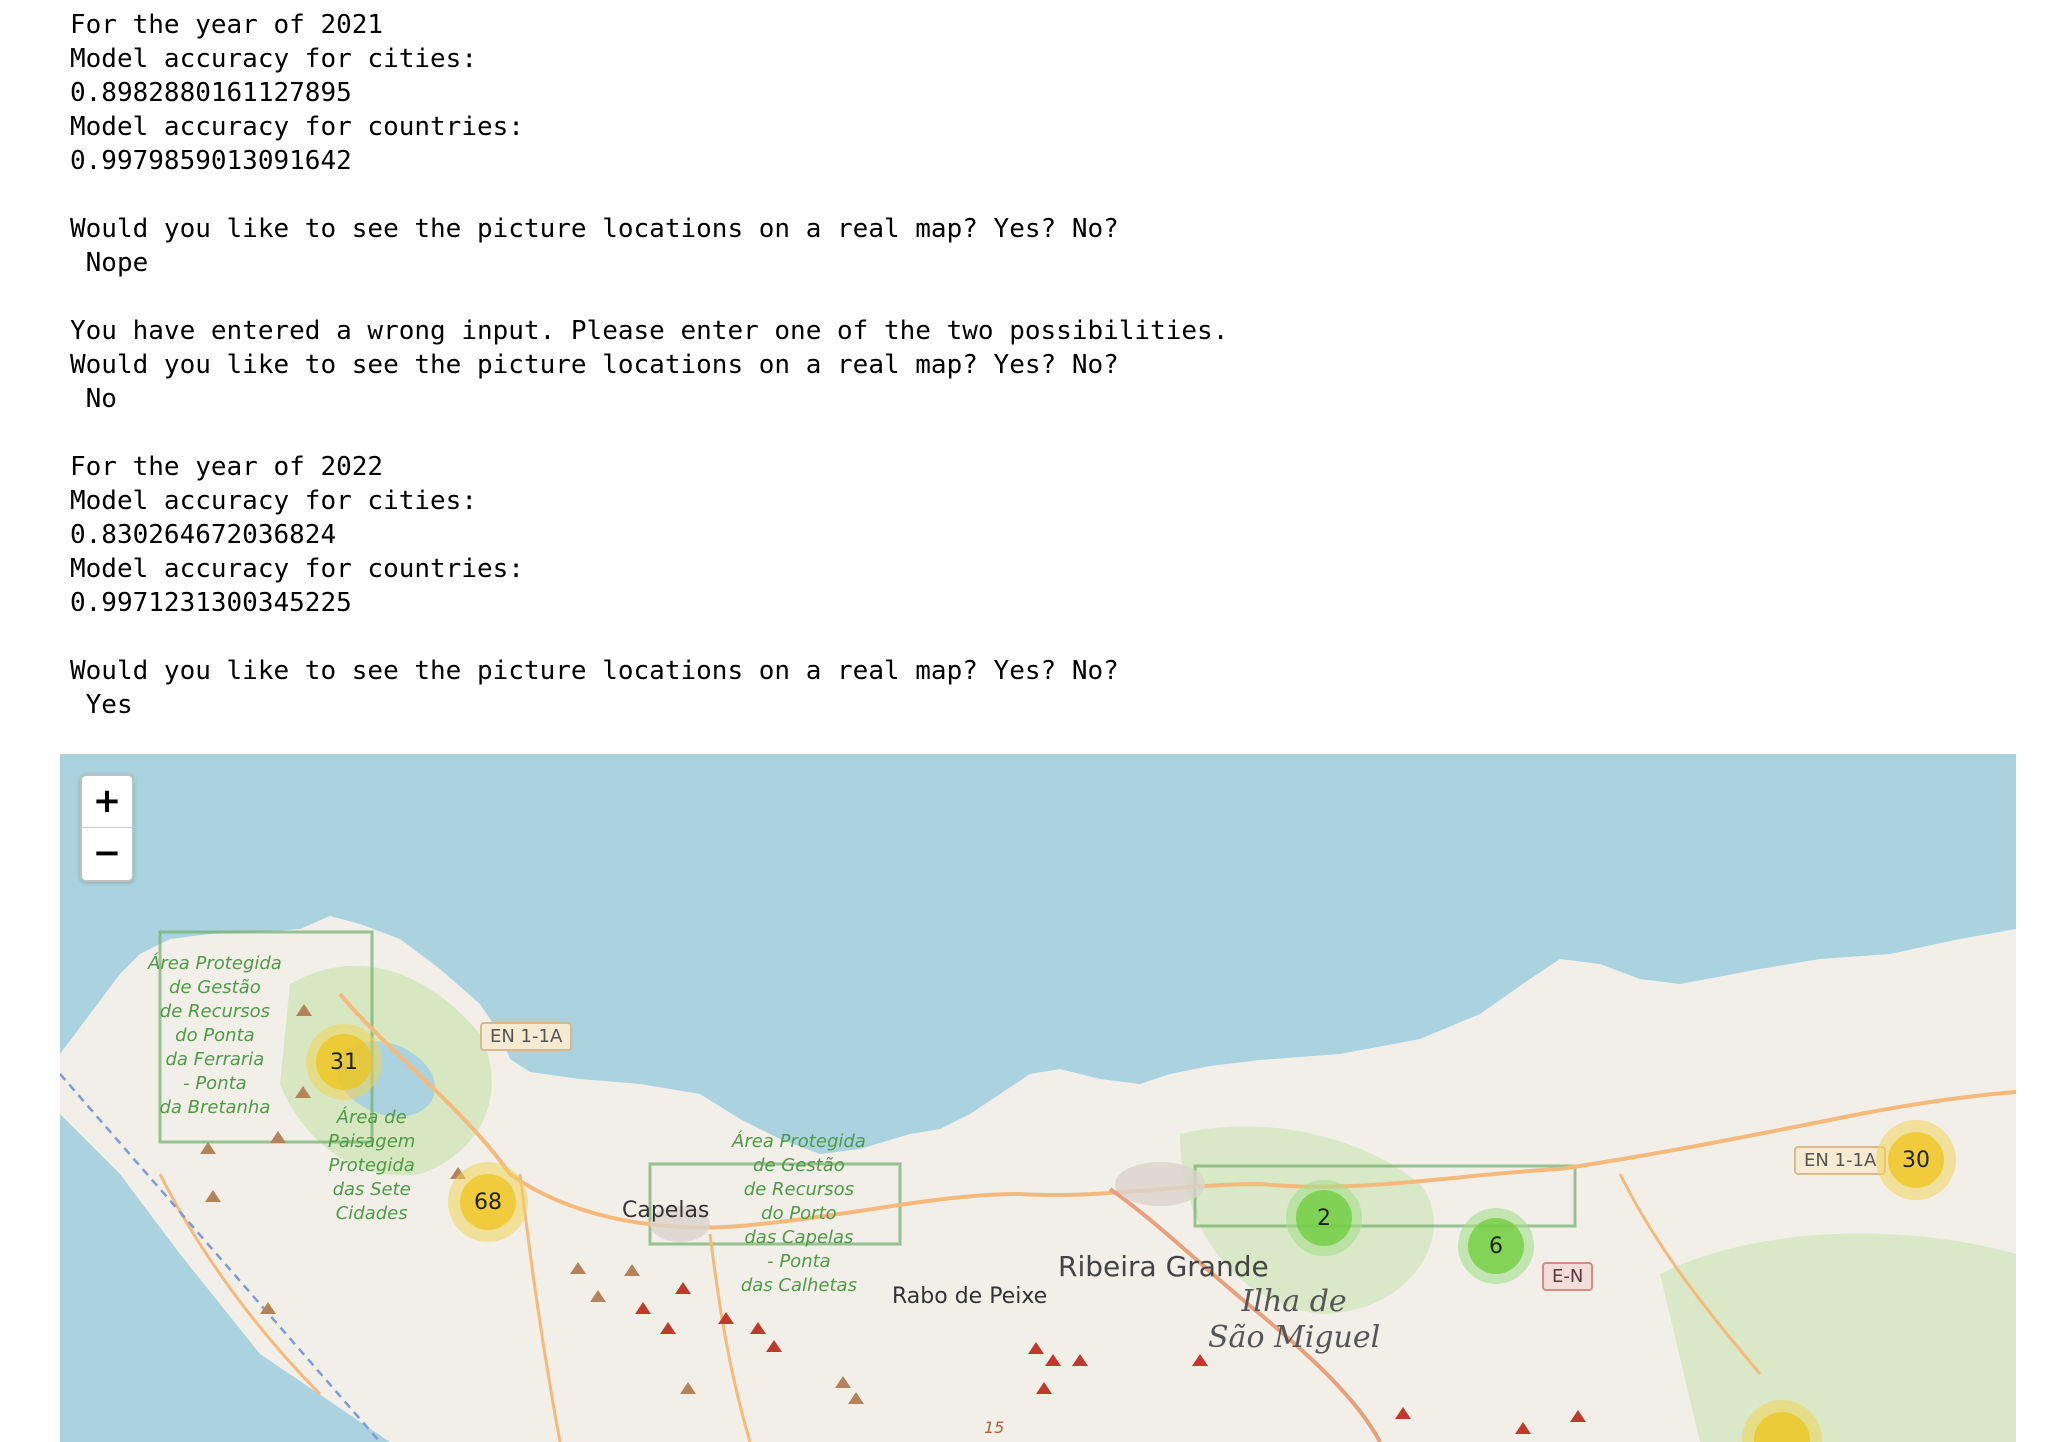  I want to click on island-label: Ilha de São Miguel, so click(1294, 1319).